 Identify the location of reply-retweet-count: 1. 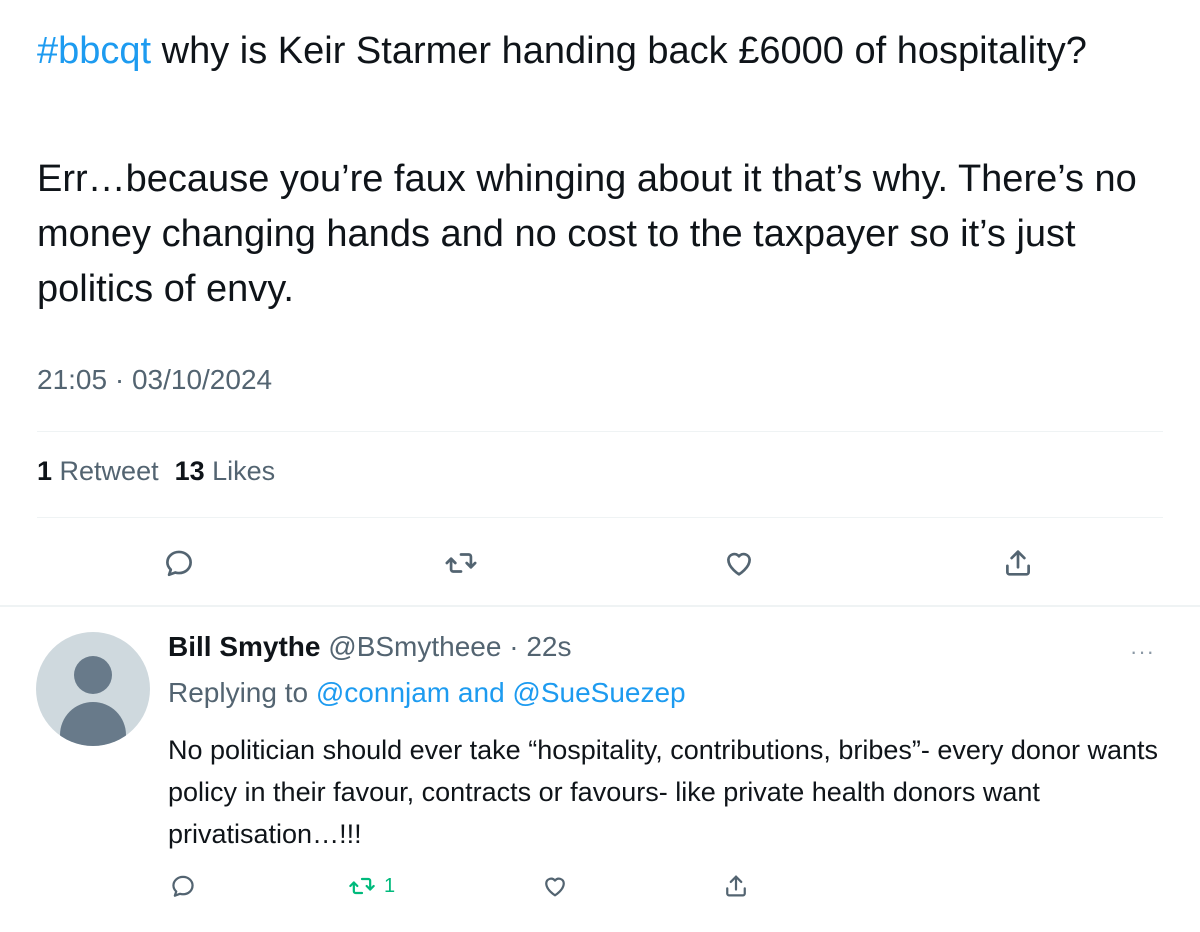
(390, 885).